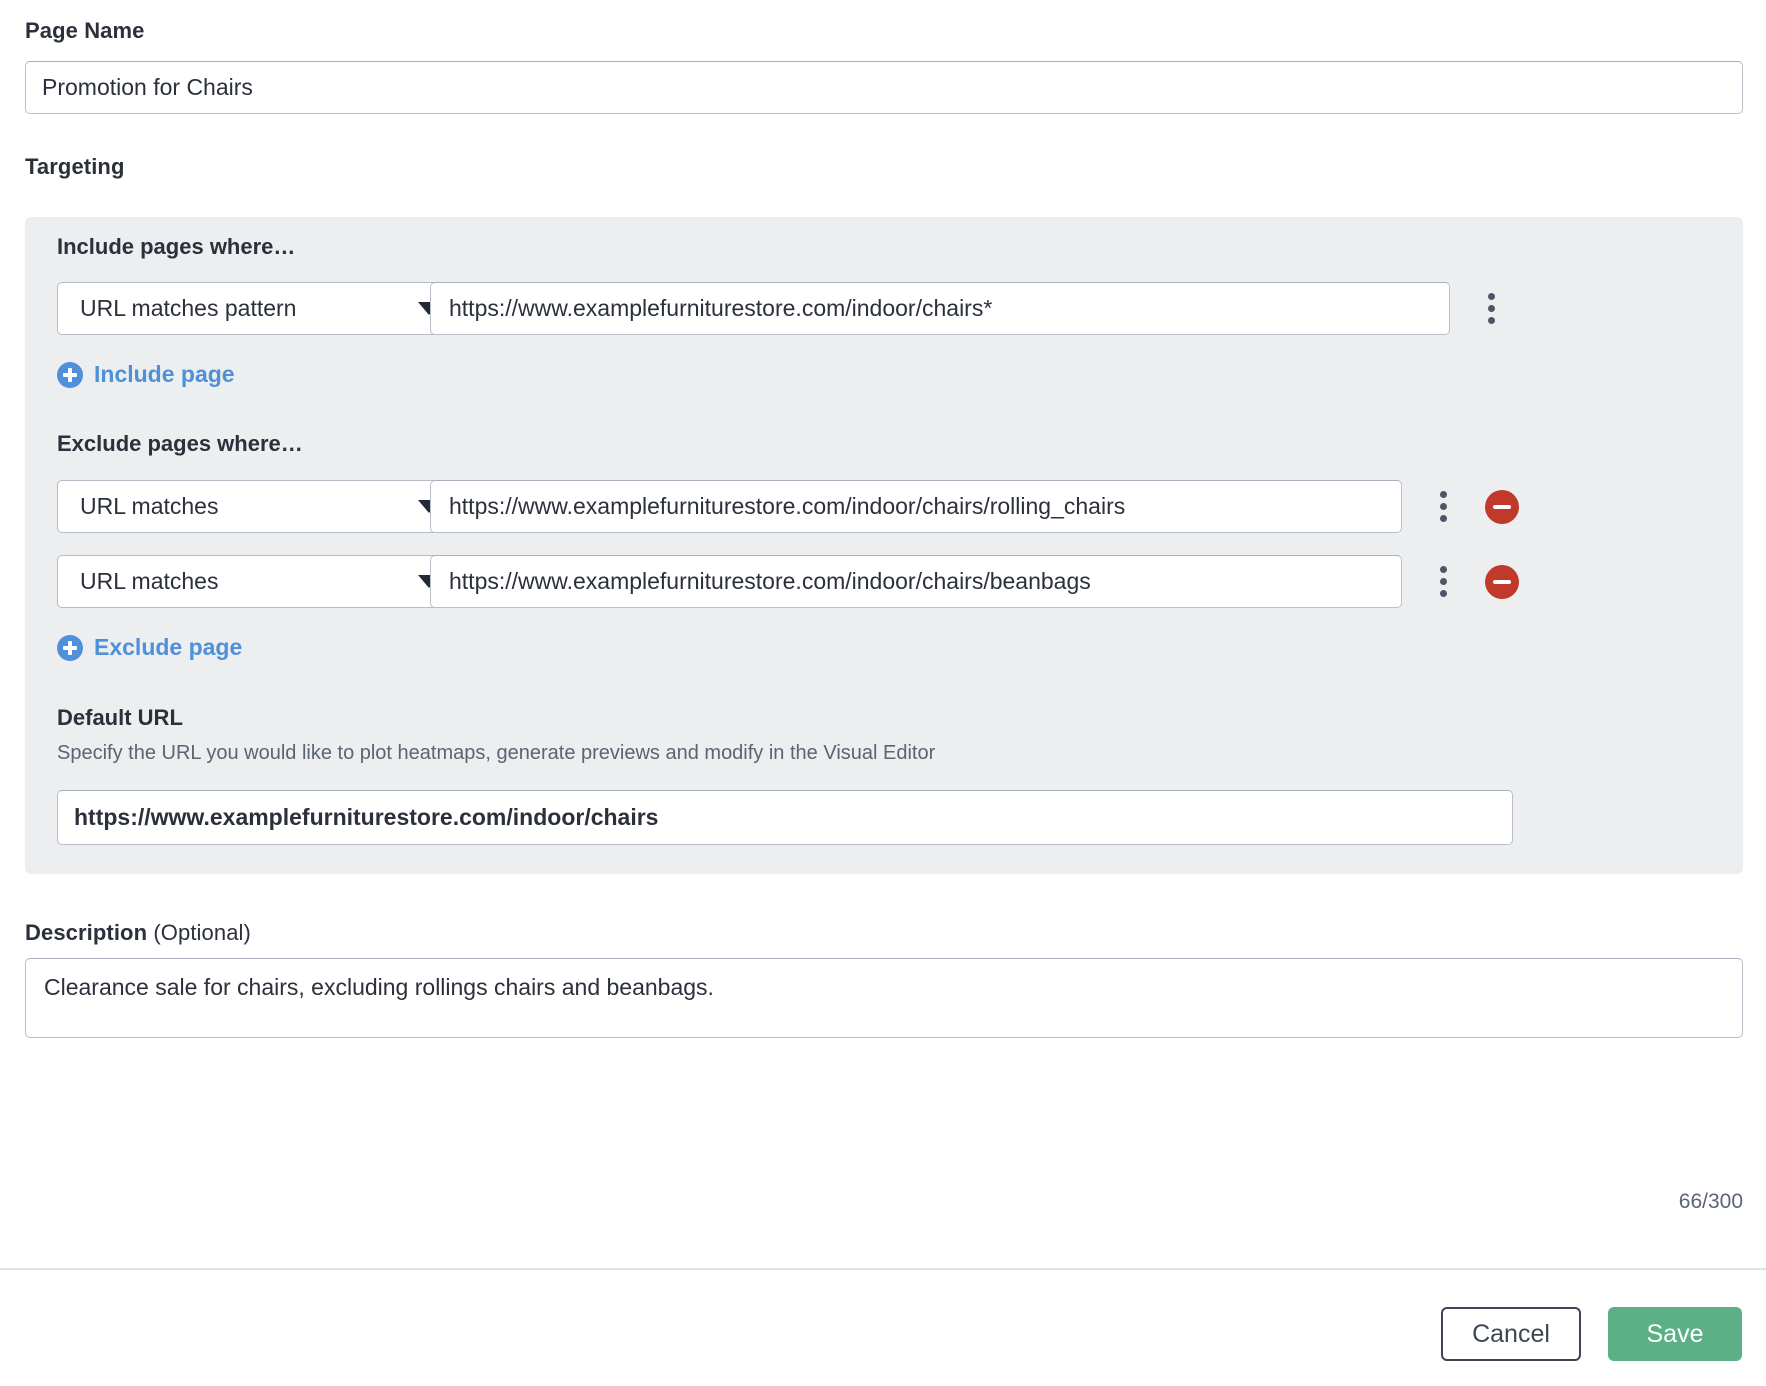 Image resolution: width=1766 pixels, height=1386 pixels. I want to click on include-condition-select-0: URL matches pattern, so click(257, 308).